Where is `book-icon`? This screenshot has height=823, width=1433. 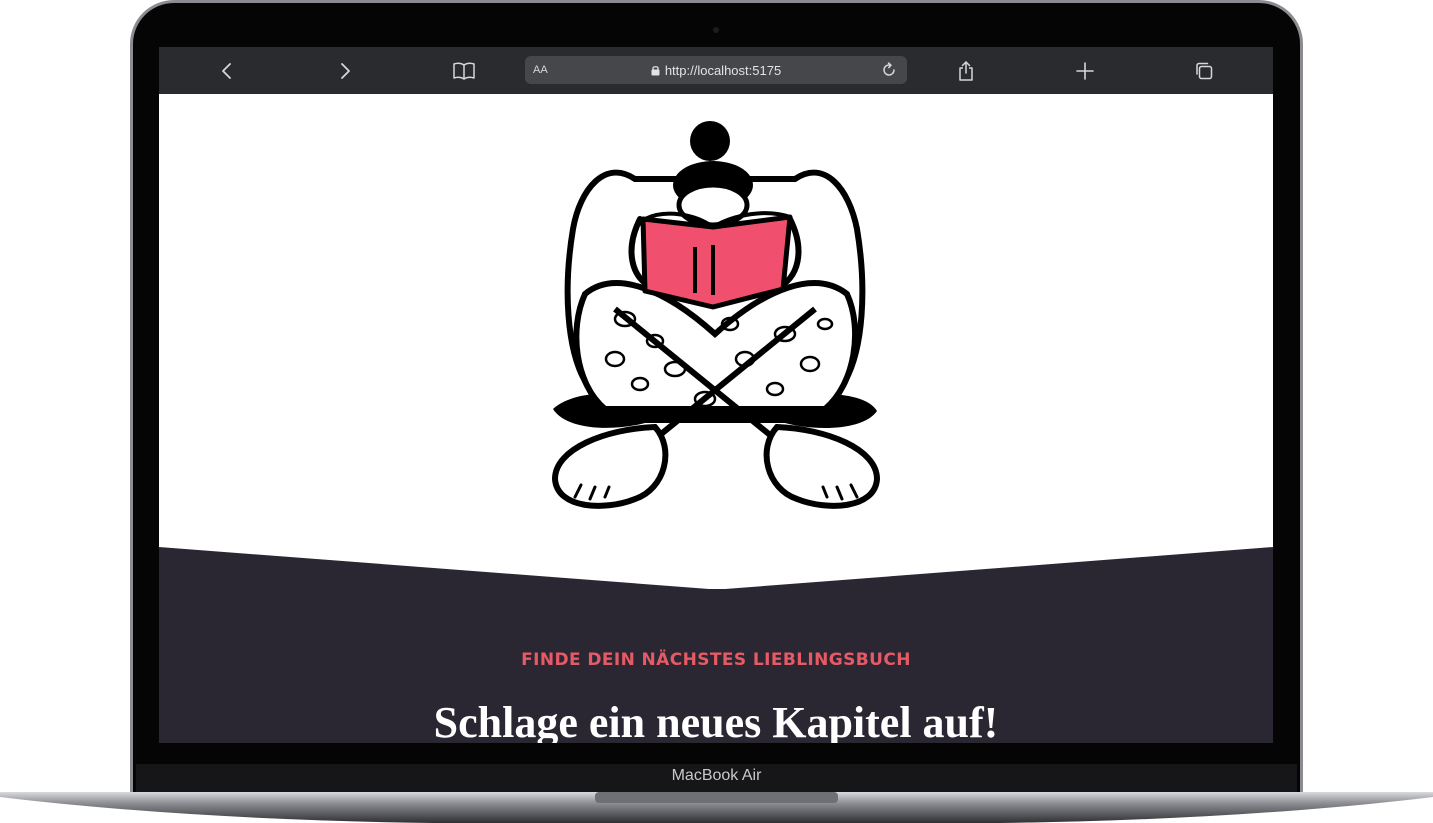
book-icon is located at coordinates (464, 71).